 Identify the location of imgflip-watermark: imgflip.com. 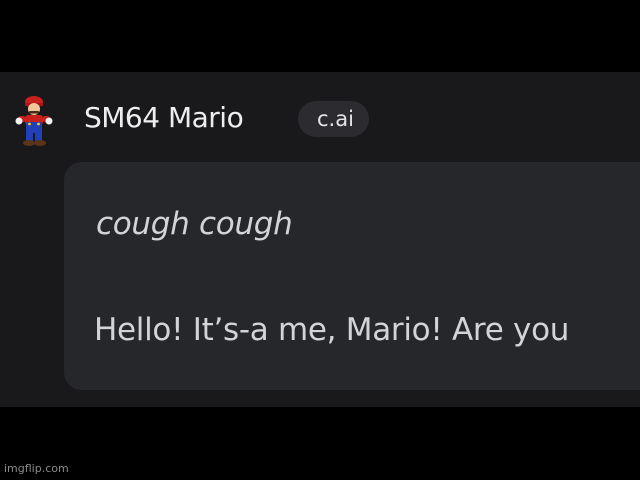
(36, 468).